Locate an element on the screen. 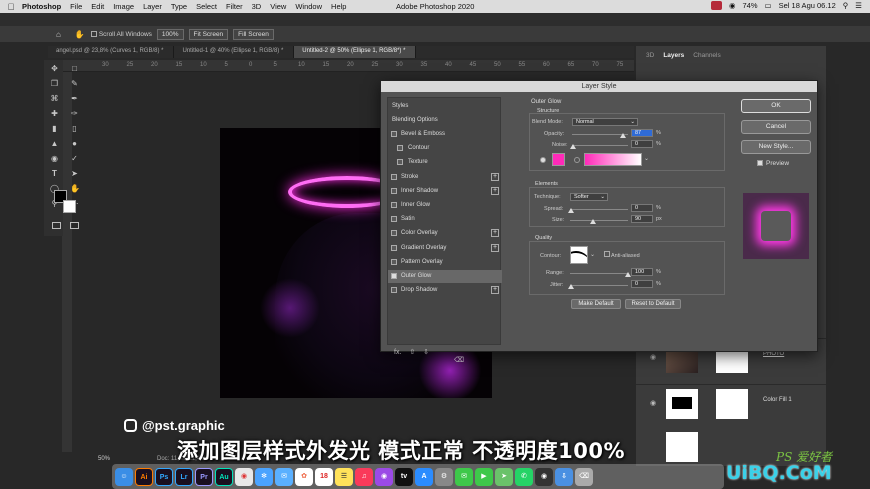 The image size is (870, 489). jitter-slider is located at coordinates (599, 285).